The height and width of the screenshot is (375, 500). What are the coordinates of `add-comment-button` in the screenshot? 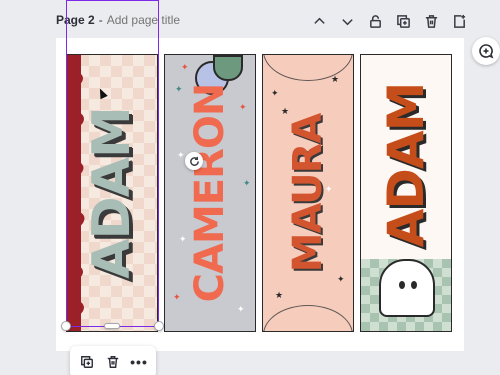 It's located at (486, 51).